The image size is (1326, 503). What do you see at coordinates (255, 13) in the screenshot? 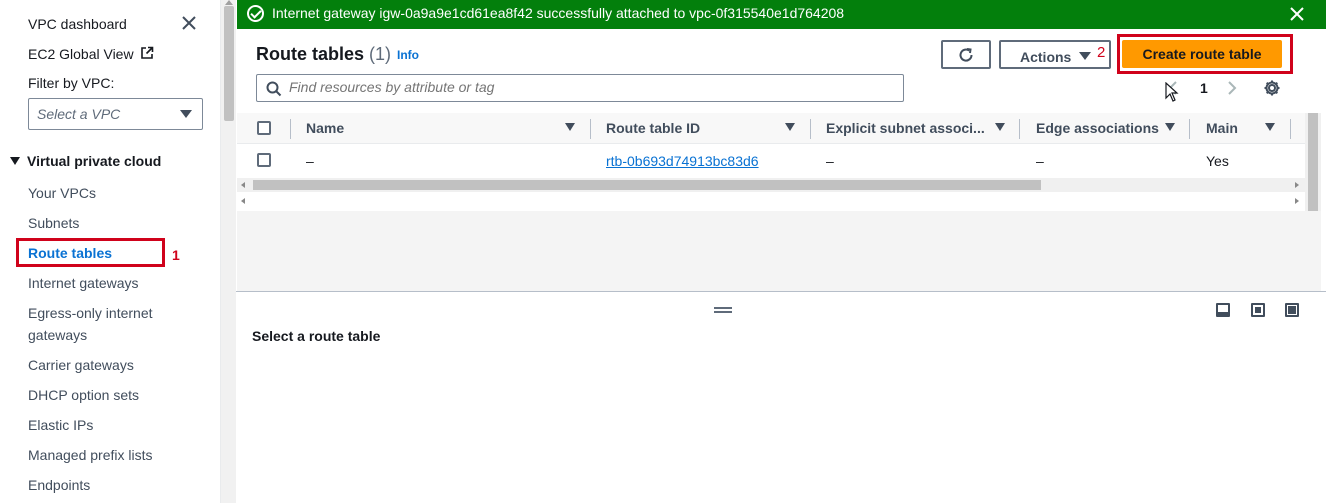
I see `success-check-icon` at bounding box center [255, 13].